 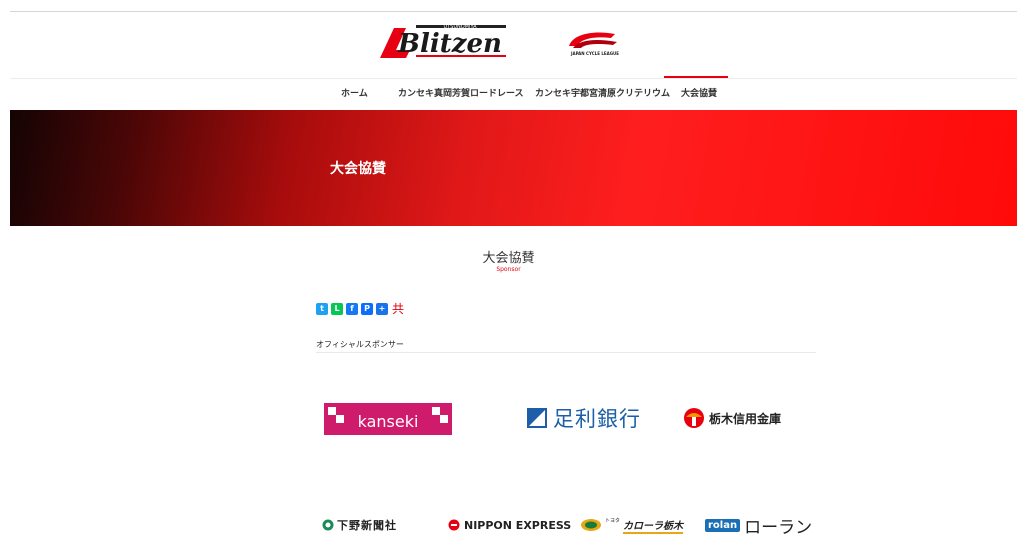 I want to click on share-buttons: t L f P + 共, so click(x=360, y=308).